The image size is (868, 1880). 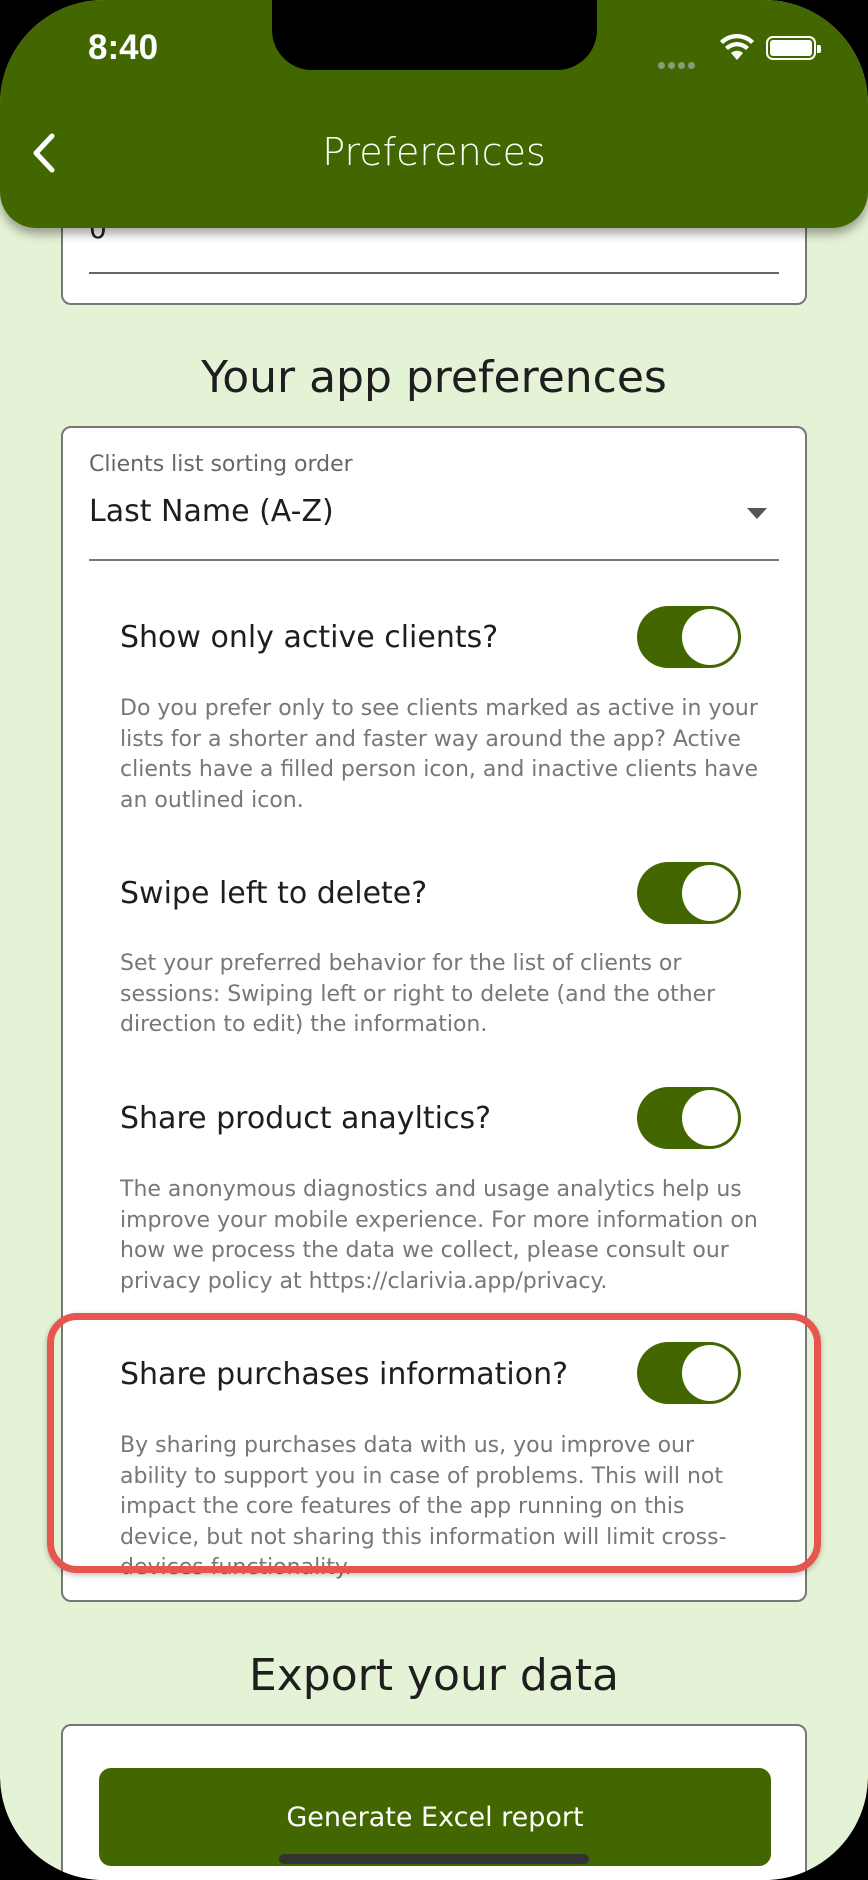 What do you see at coordinates (434, 560) in the screenshot?
I see `sort-order-underline` at bounding box center [434, 560].